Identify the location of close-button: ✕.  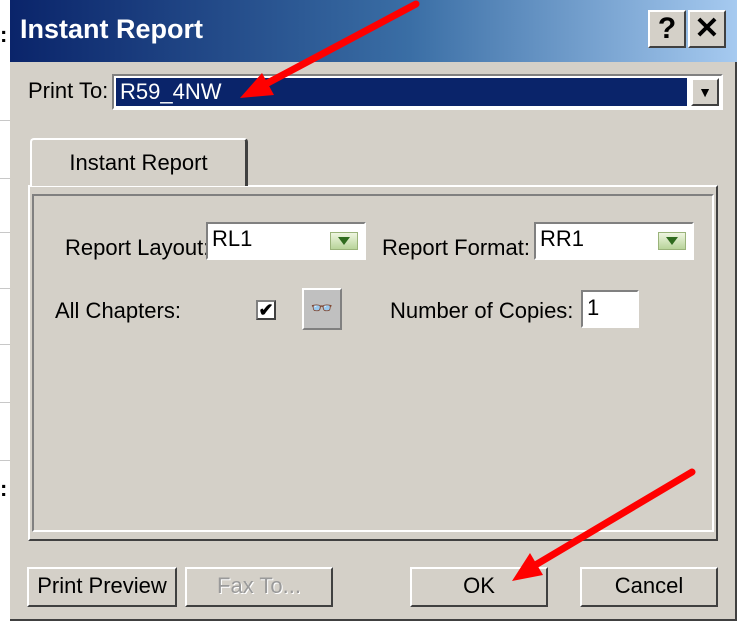
(707, 29).